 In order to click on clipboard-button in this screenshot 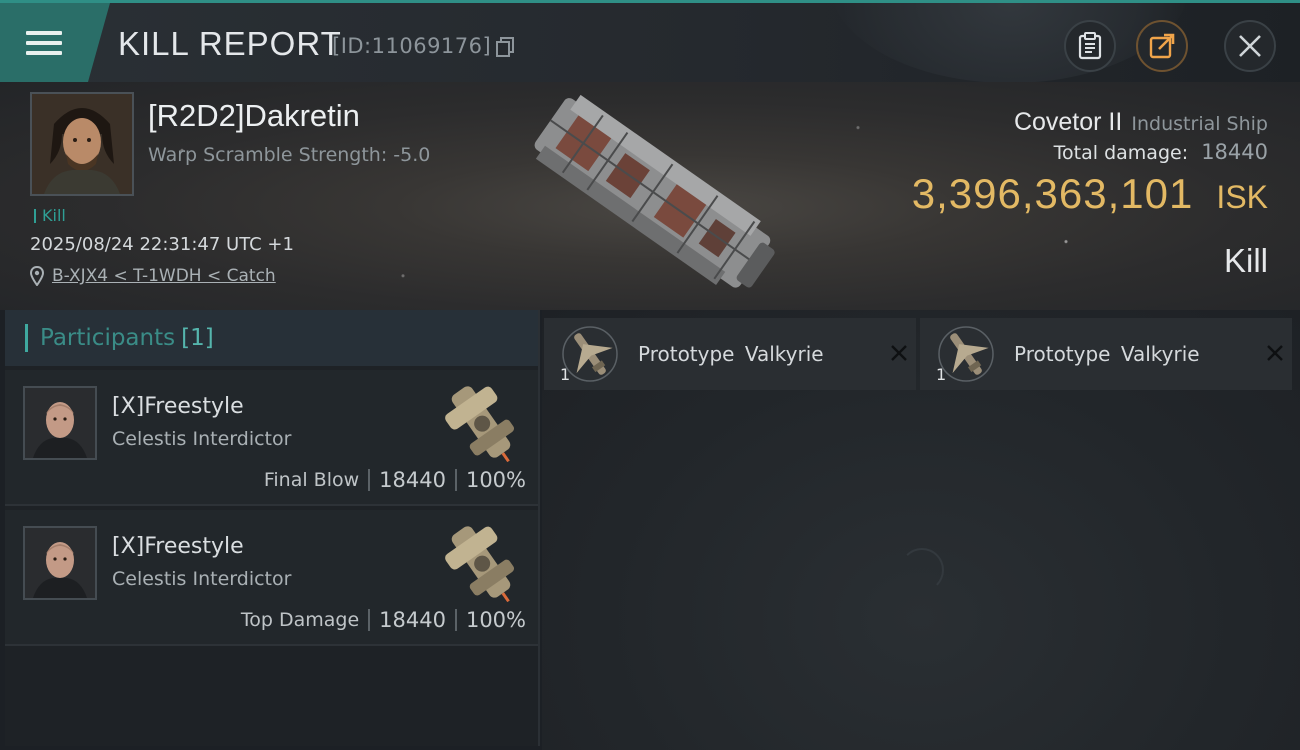, I will do `click(1090, 46)`.